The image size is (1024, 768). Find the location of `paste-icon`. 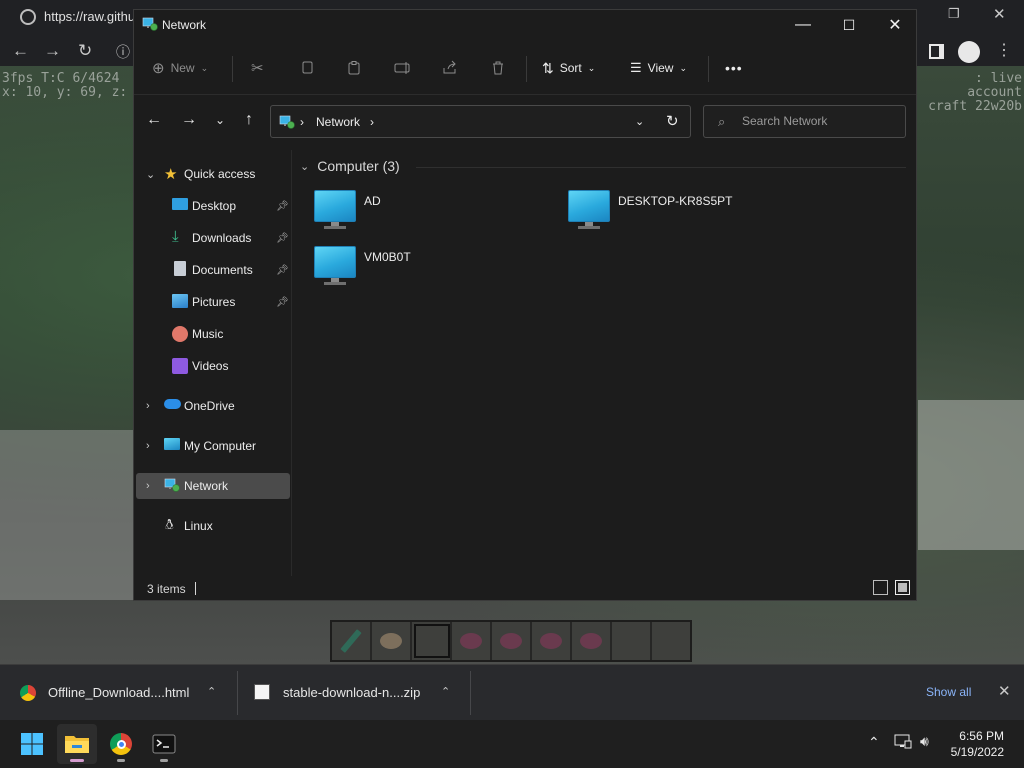

paste-icon is located at coordinates (354, 68).